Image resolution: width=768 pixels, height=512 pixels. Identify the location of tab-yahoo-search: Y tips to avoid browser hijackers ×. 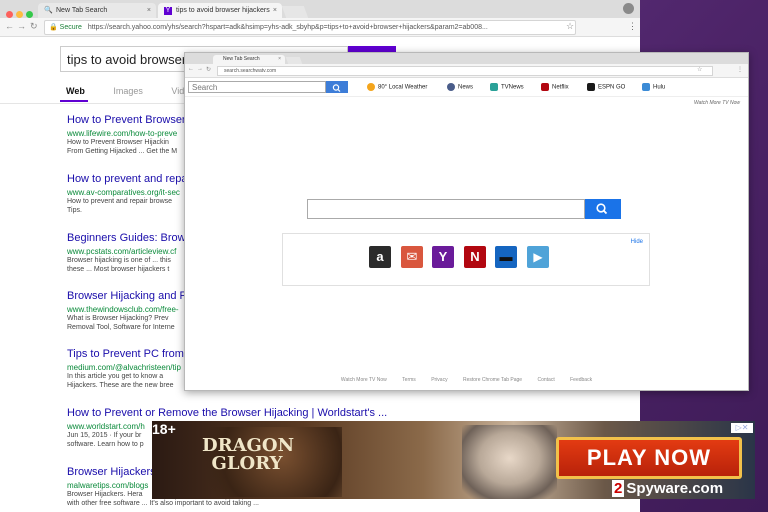
(220, 10).